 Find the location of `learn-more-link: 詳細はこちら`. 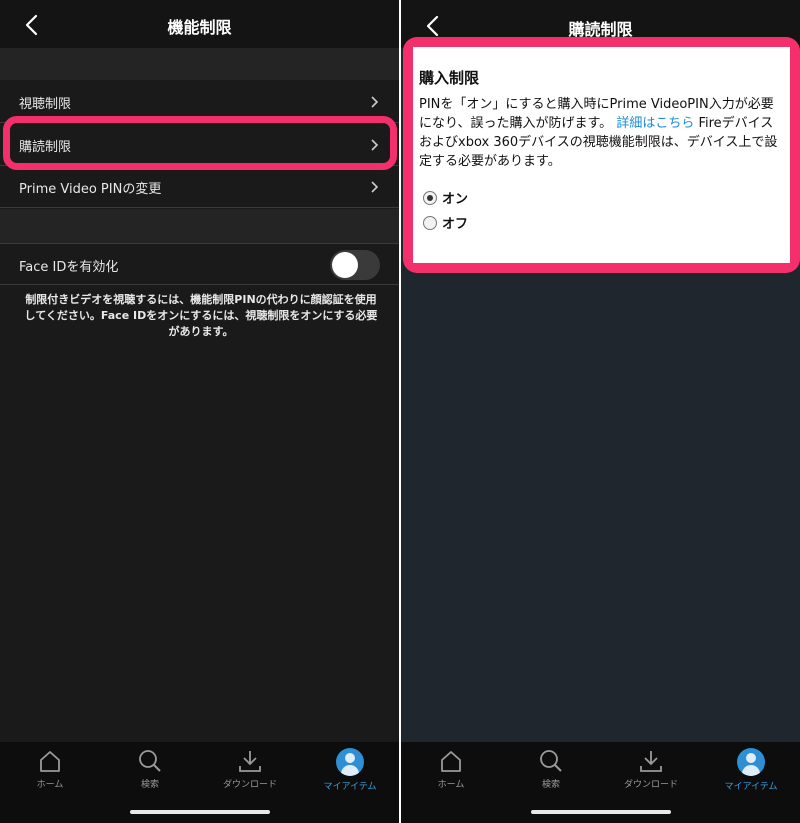

learn-more-link: 詳細はこちら is located at coordinates (655, 123).